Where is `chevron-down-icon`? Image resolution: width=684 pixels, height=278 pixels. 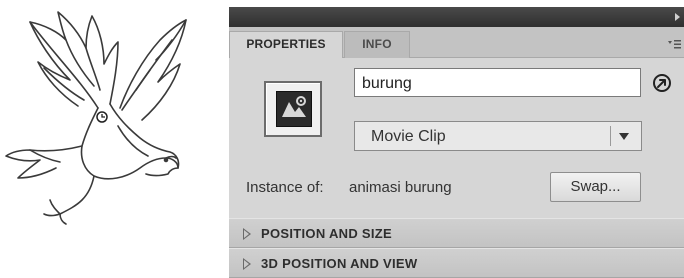
chevron-down-icon is located at coordinates (624, 136).